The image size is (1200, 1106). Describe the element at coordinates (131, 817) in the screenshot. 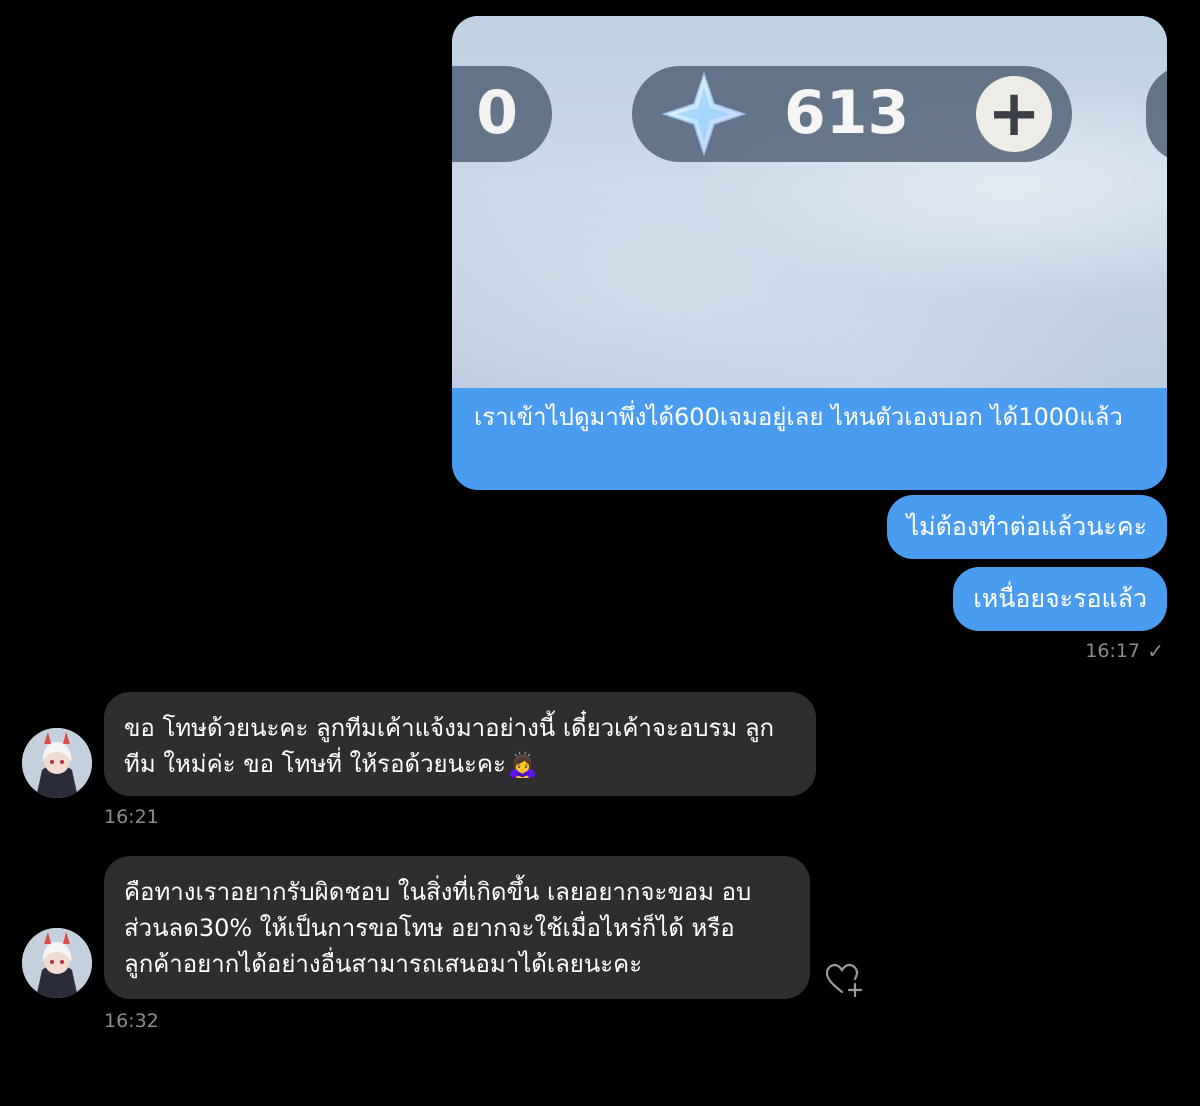

I see `received-timestamp: 16:21` at that location.